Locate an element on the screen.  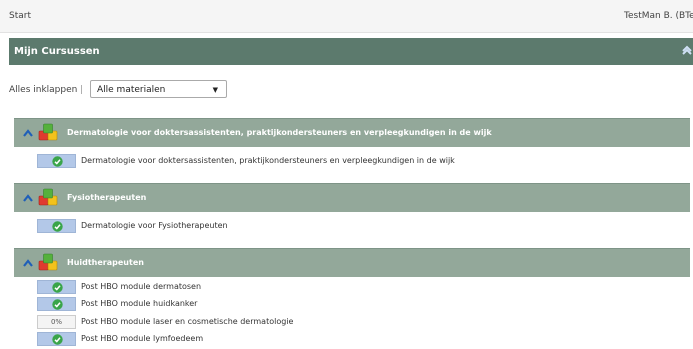
group-header-huidtherapeuten: Huidtherapeuten is located at coordinates (352, 262).